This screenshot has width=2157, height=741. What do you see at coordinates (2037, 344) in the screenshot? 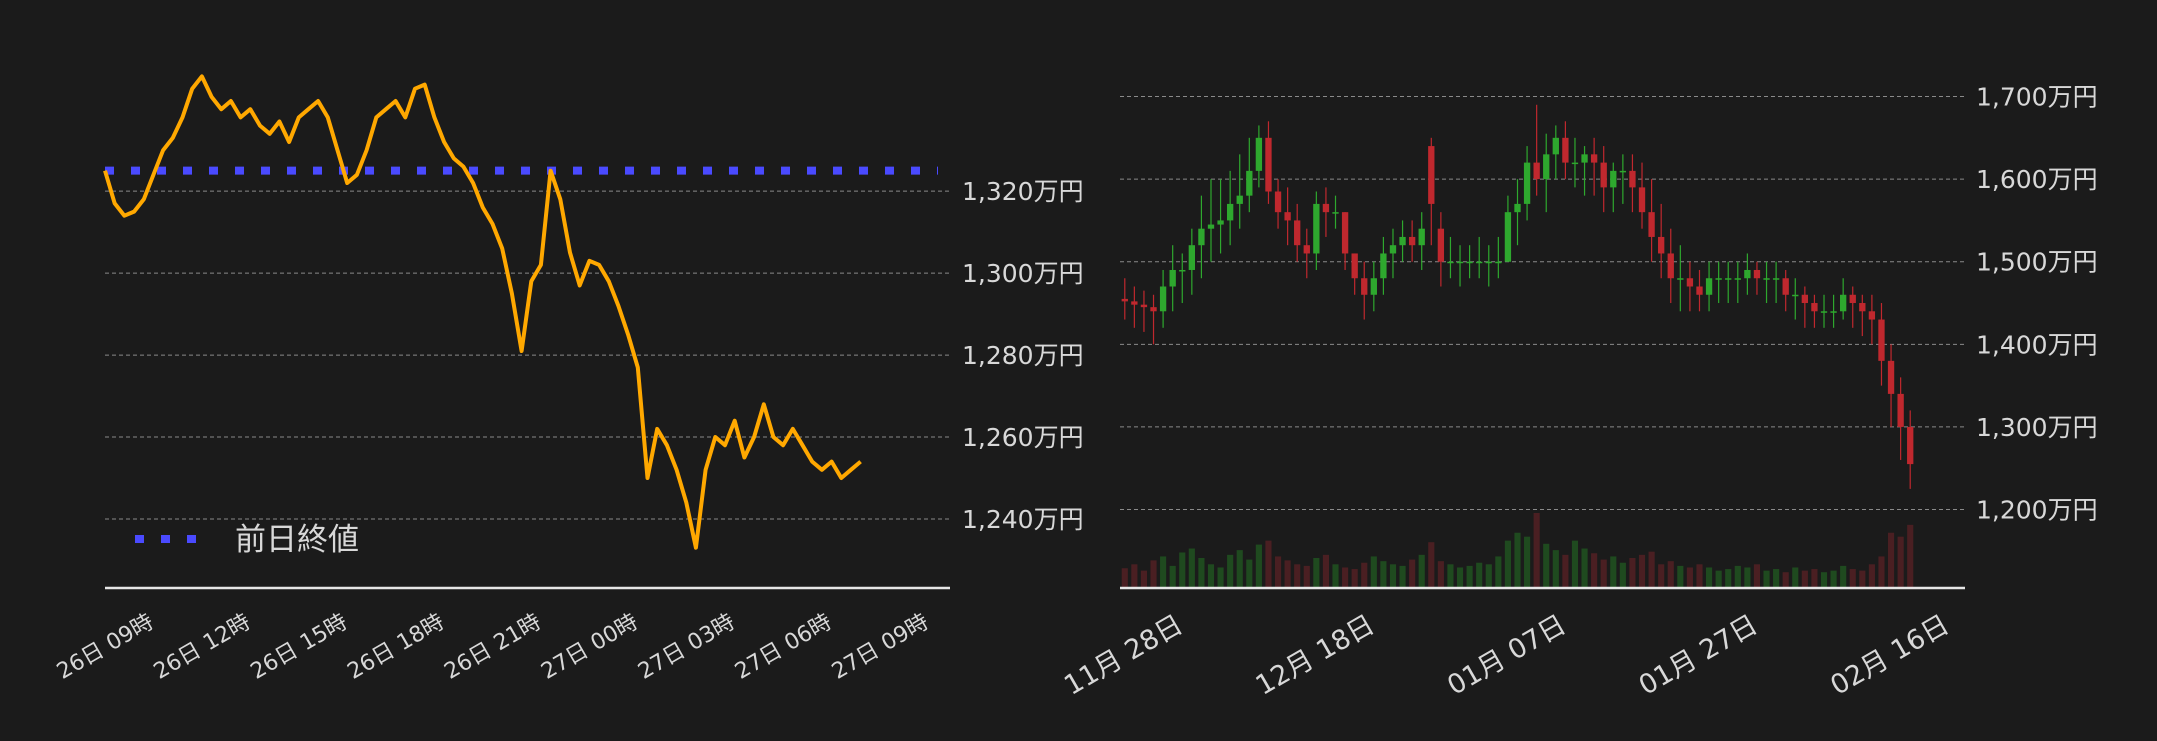
I see `right-y-tick-label: 1,400万円` at bounding box center [2037, 344].